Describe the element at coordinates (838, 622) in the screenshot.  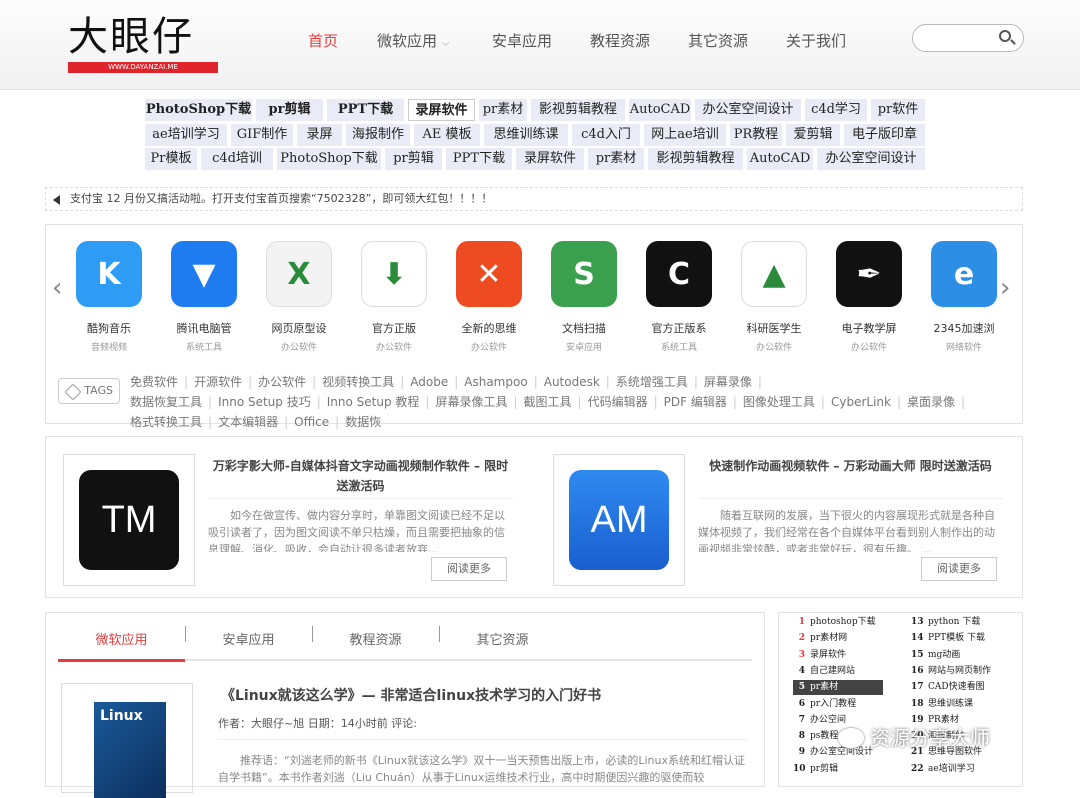
I see `ranking-item: 1 photoshop下载` at that location.